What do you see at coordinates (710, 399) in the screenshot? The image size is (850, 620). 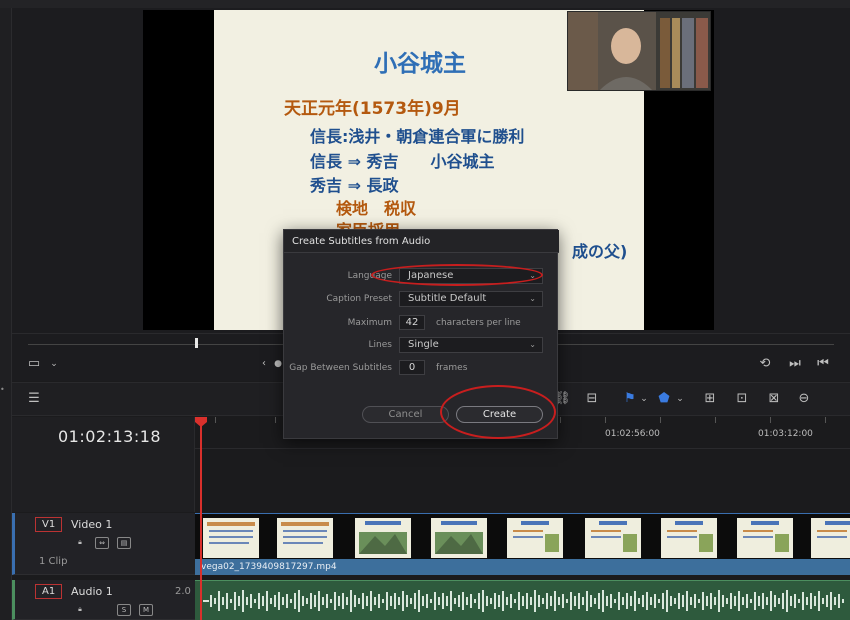 I see `zoom-full-icon: ⊞` at bounding box center [710, 399].